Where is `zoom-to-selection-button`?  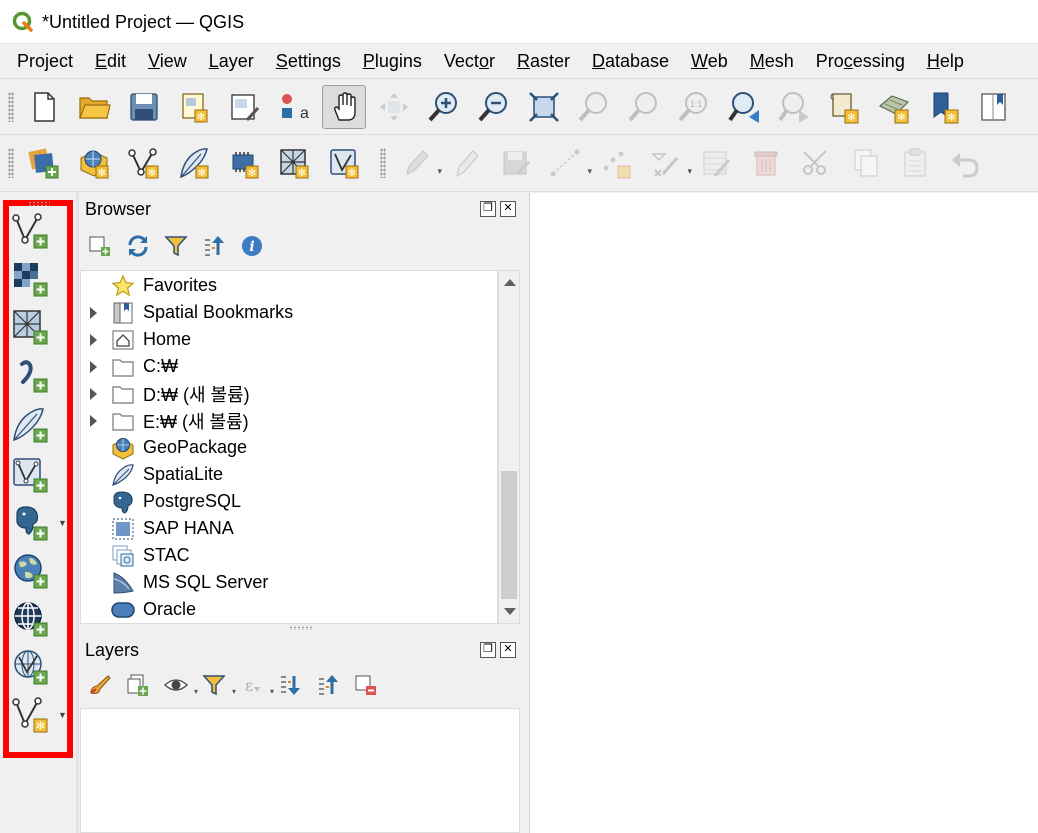 zoom-to-selection-button is located at coordinates (594, 107).